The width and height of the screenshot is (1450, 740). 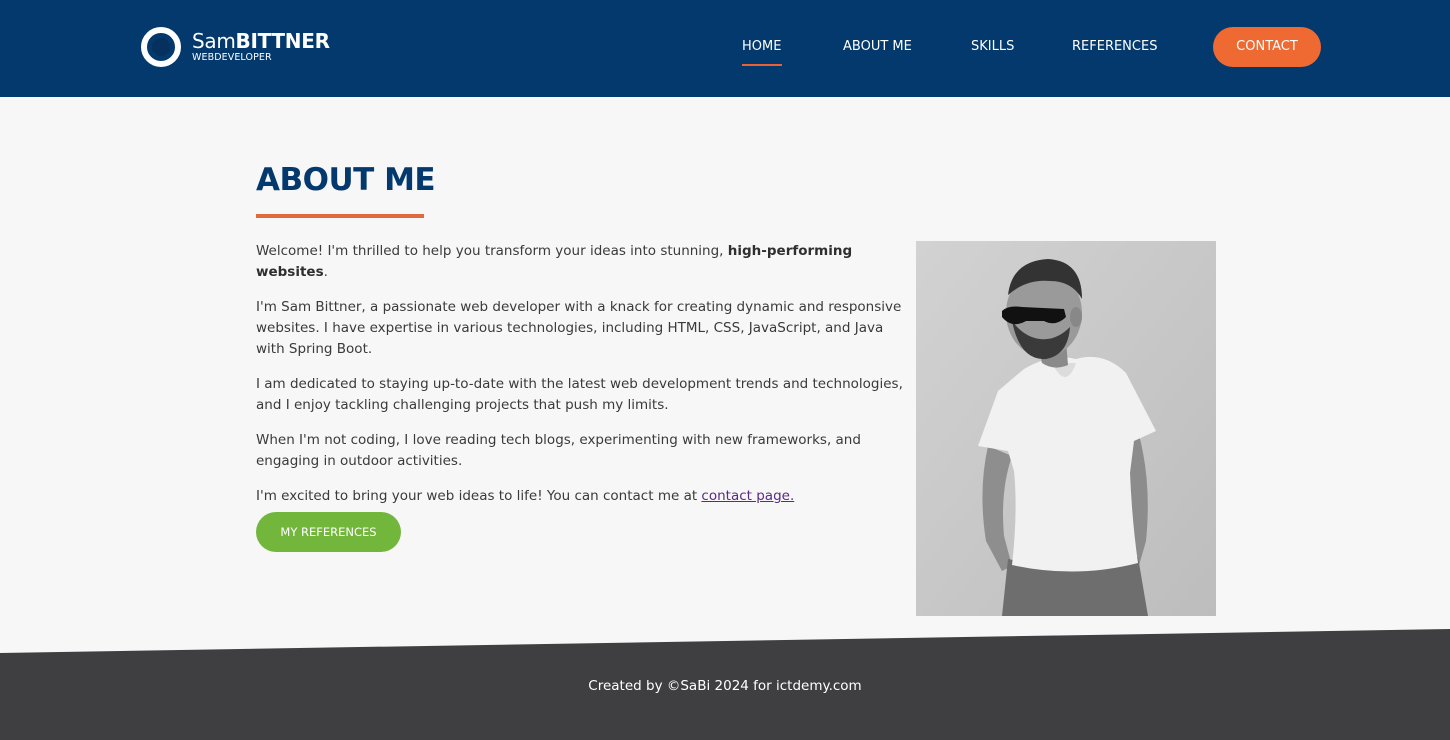 I want to click on logo: SamBITTNER WEBDEVELOPER, so click(x=235, y=47).